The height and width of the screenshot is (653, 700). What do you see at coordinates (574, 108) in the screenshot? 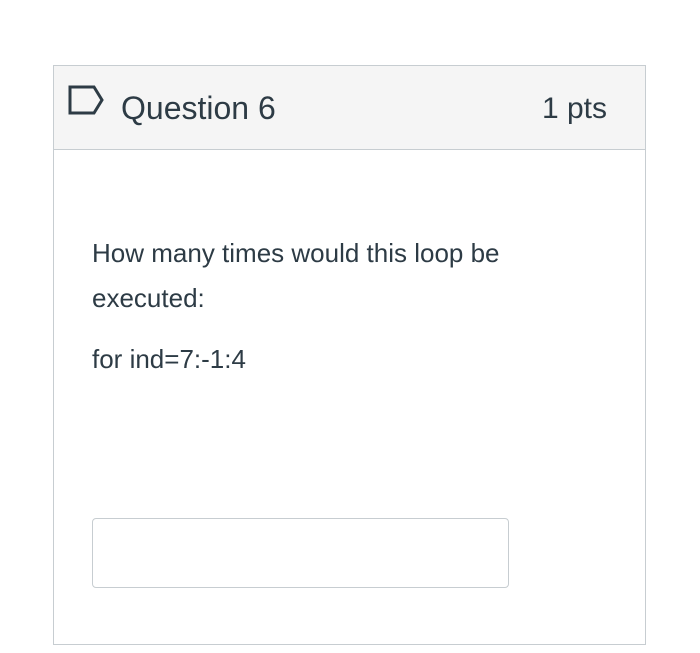
I see `question-points: 1 pts` at bounding box center [574, 108].